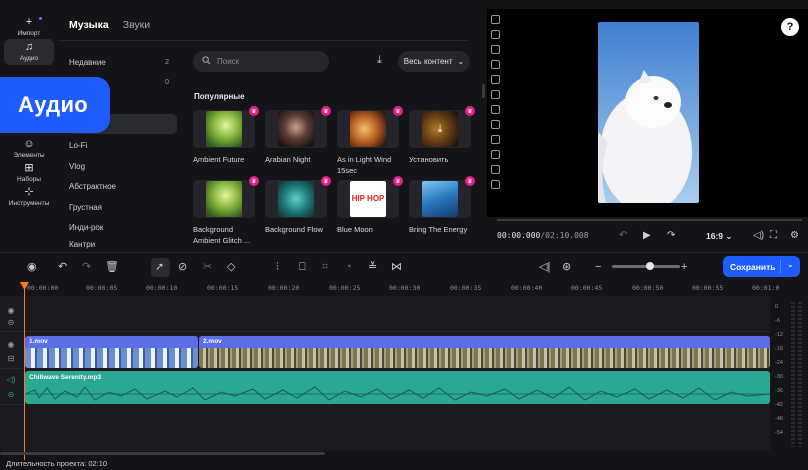 The width and height of the screenshot is (808, 470). What do you see at coordinates (790, 27) in the screenshot?
I see `help-button: ?` at bounding box center [790, 27].